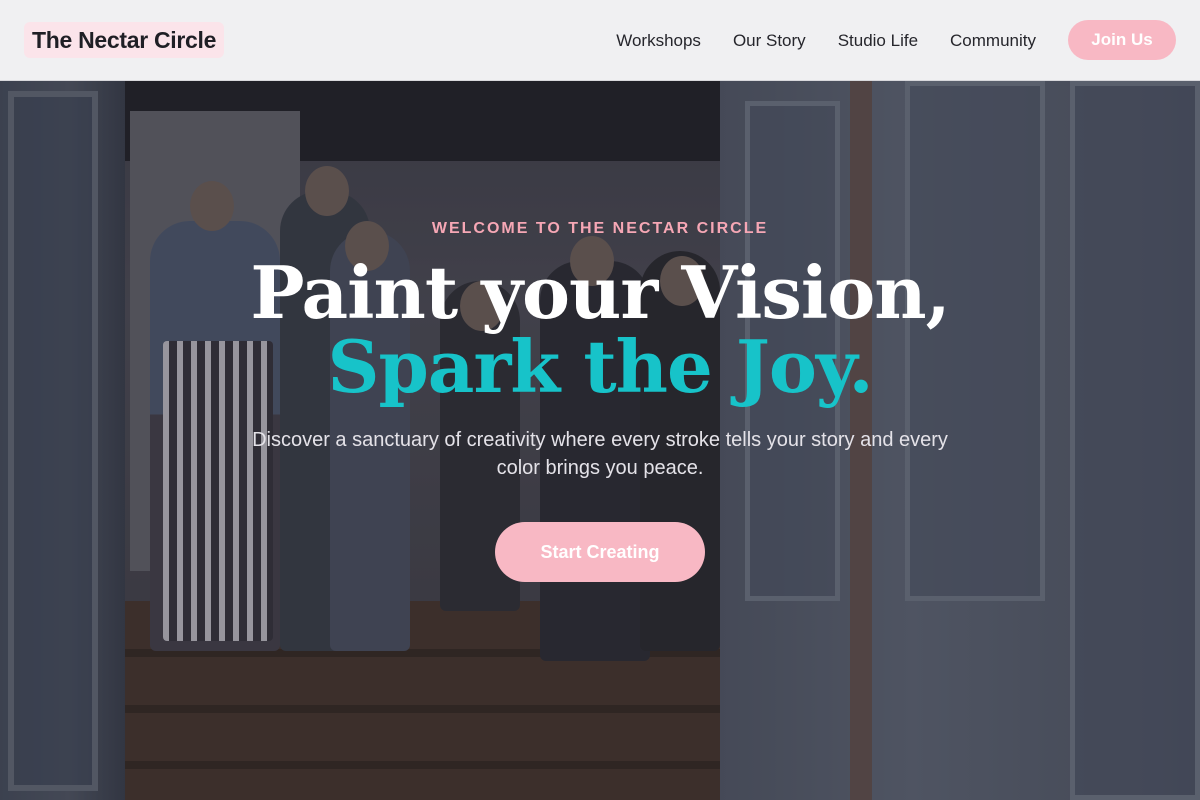 The height and width of the screenshot is (800, 1200). I want to click on nav-item-workshops: Workshops, so click(658, 41).